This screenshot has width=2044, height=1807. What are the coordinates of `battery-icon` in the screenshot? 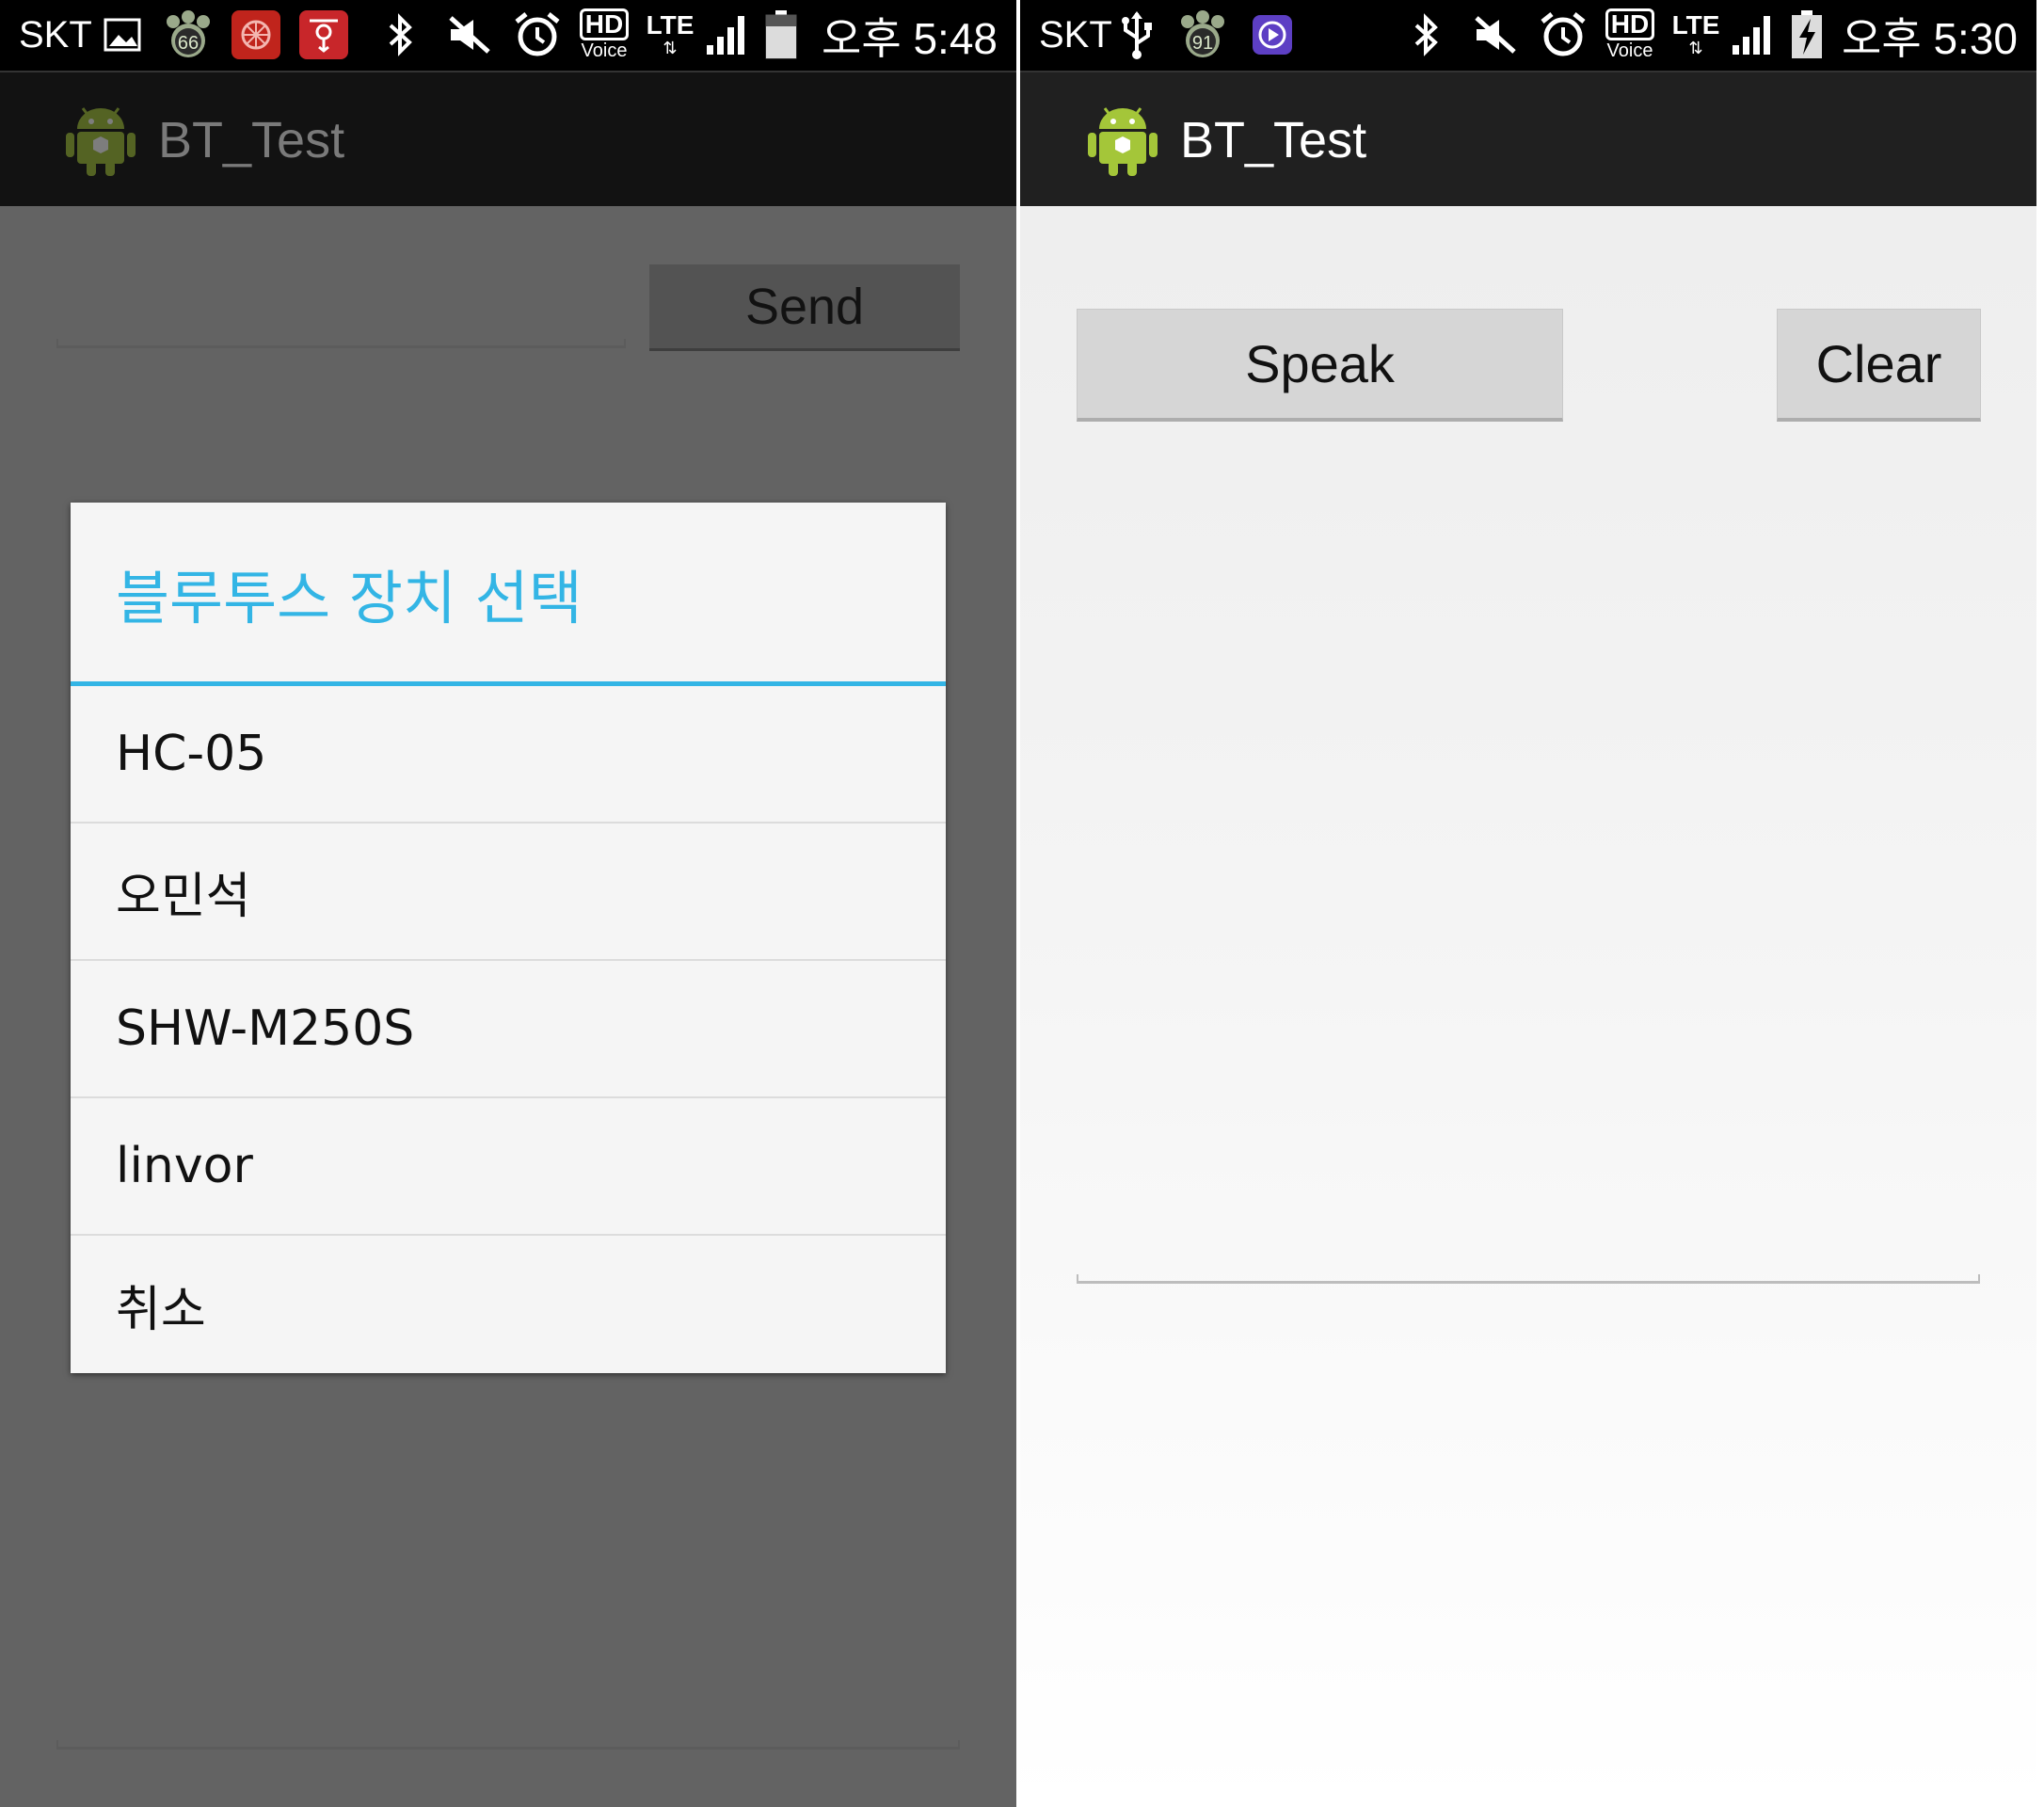 It's located at (781, 35).